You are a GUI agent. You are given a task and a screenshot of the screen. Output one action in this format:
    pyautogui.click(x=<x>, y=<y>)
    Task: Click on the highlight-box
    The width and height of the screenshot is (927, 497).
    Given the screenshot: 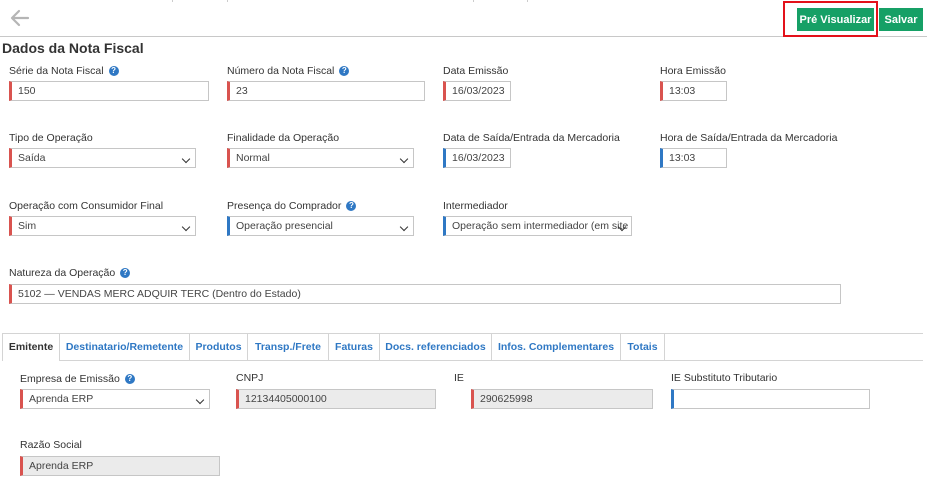 What is the action you would take?
    pyautogui.click(x=830, y=19)
    